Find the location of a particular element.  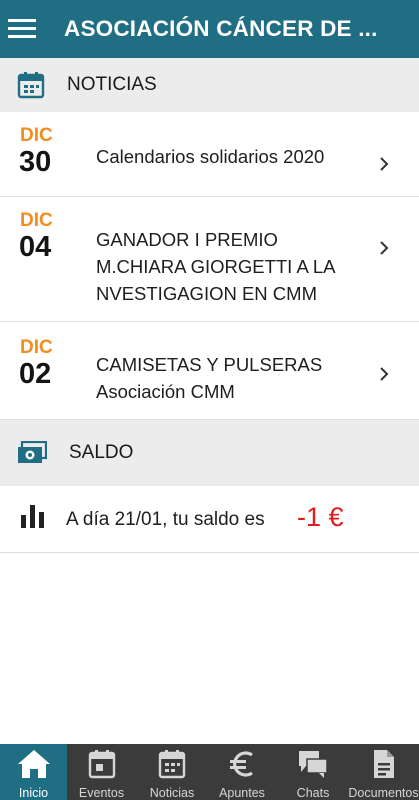

home-icon is located at coordinates (34, 764).